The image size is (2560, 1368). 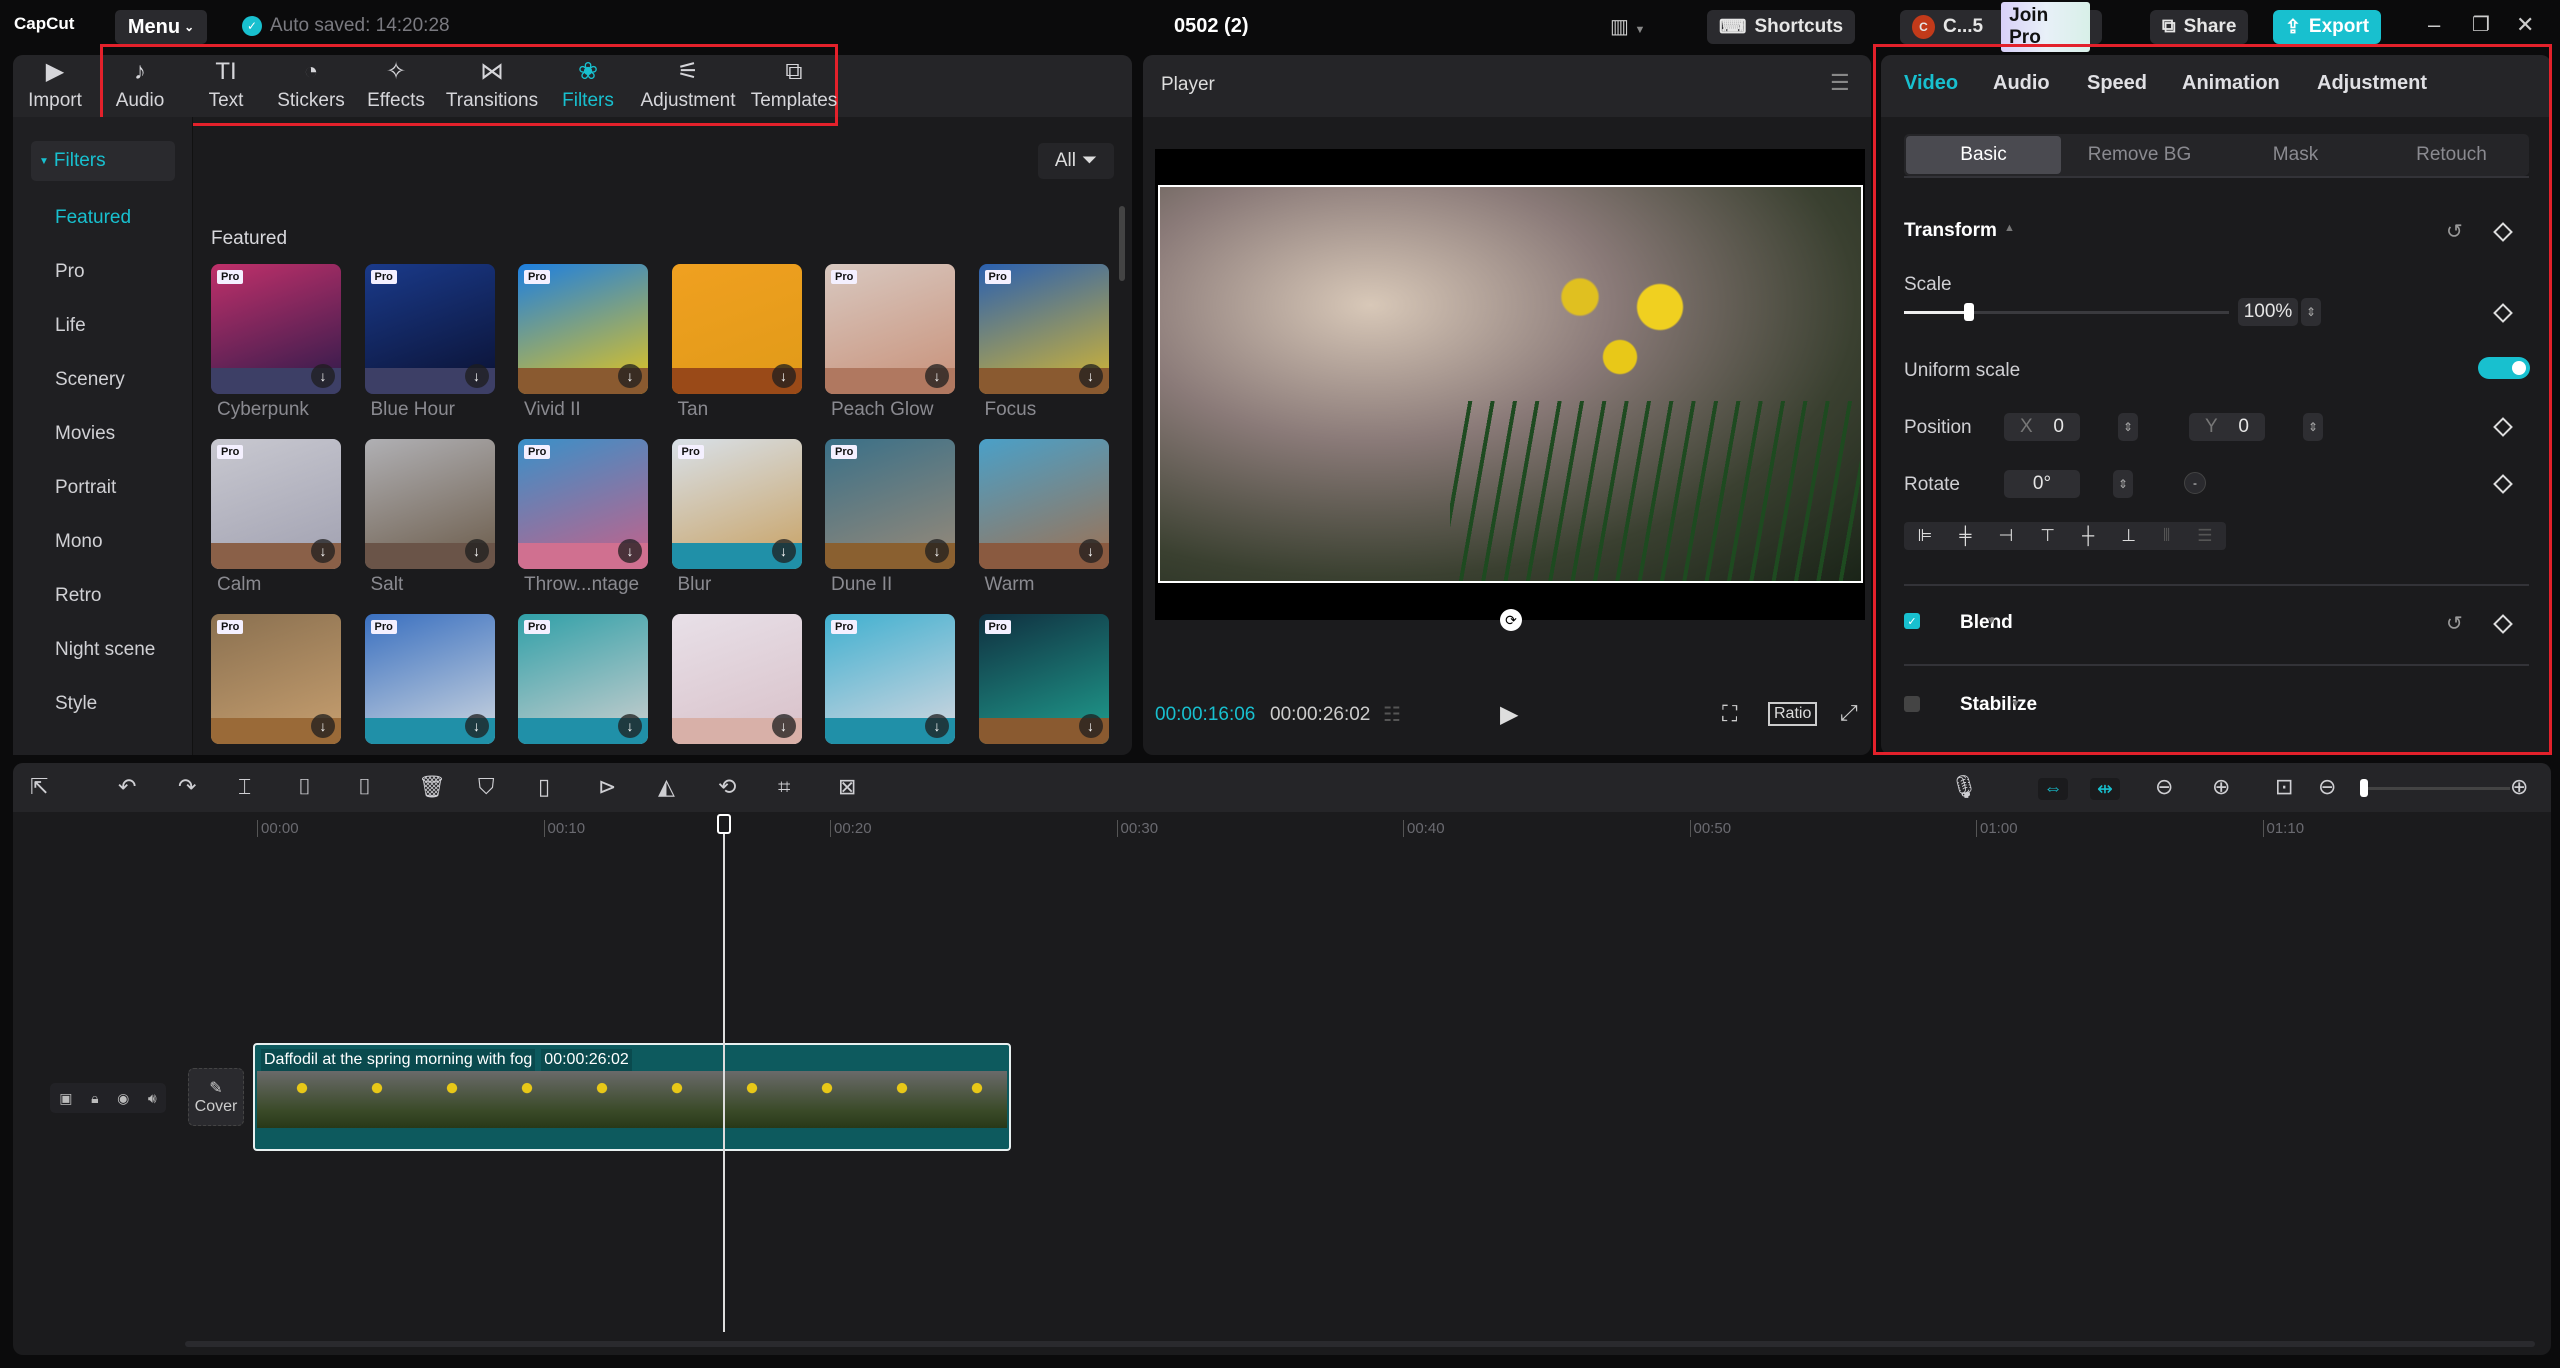 I want to click on tab-adjustment: ⚟ Adjustment, so click(x=687, y=85).